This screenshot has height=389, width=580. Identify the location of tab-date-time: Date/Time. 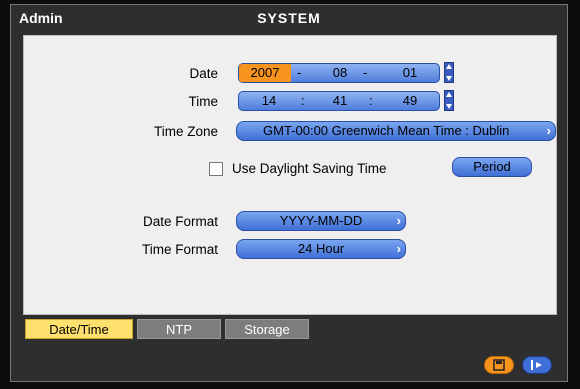
(79, 329).